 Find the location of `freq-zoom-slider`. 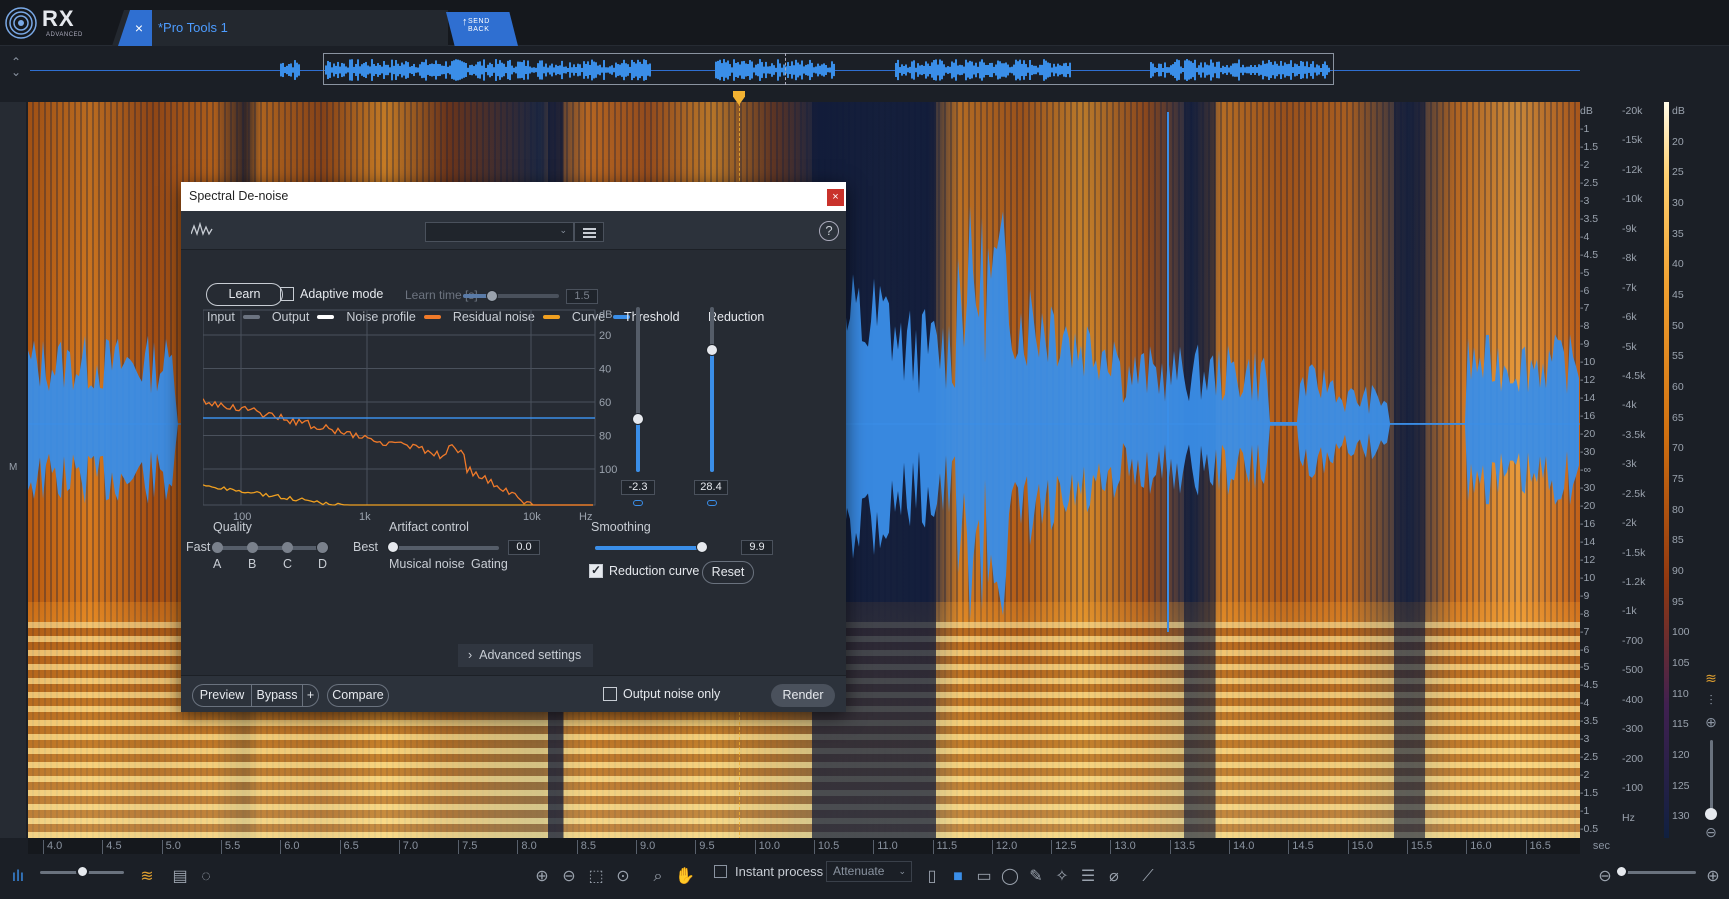

freq-zoom-slider is located at coordinates (1711, 775).